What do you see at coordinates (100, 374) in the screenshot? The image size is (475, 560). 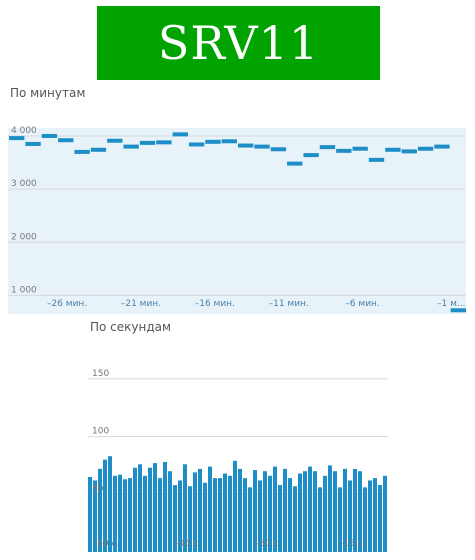 I see `y-tick-label: 150` at bounding box center [100, 374].